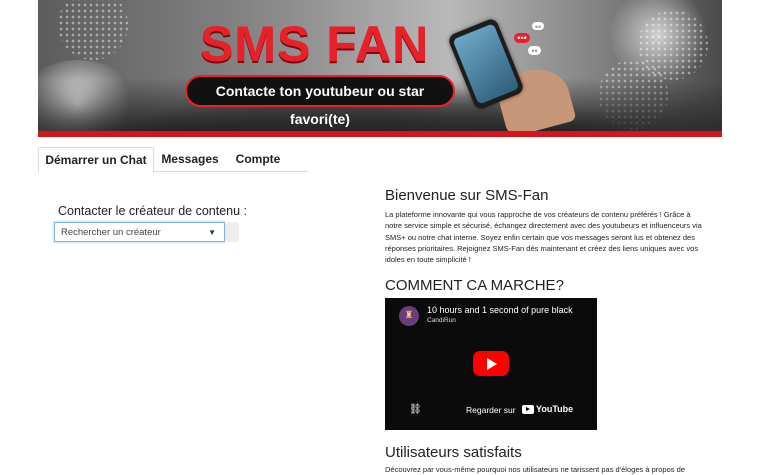 The image size is (760, 475). I want to click on tab-messages: Messages, so click(190, 159).